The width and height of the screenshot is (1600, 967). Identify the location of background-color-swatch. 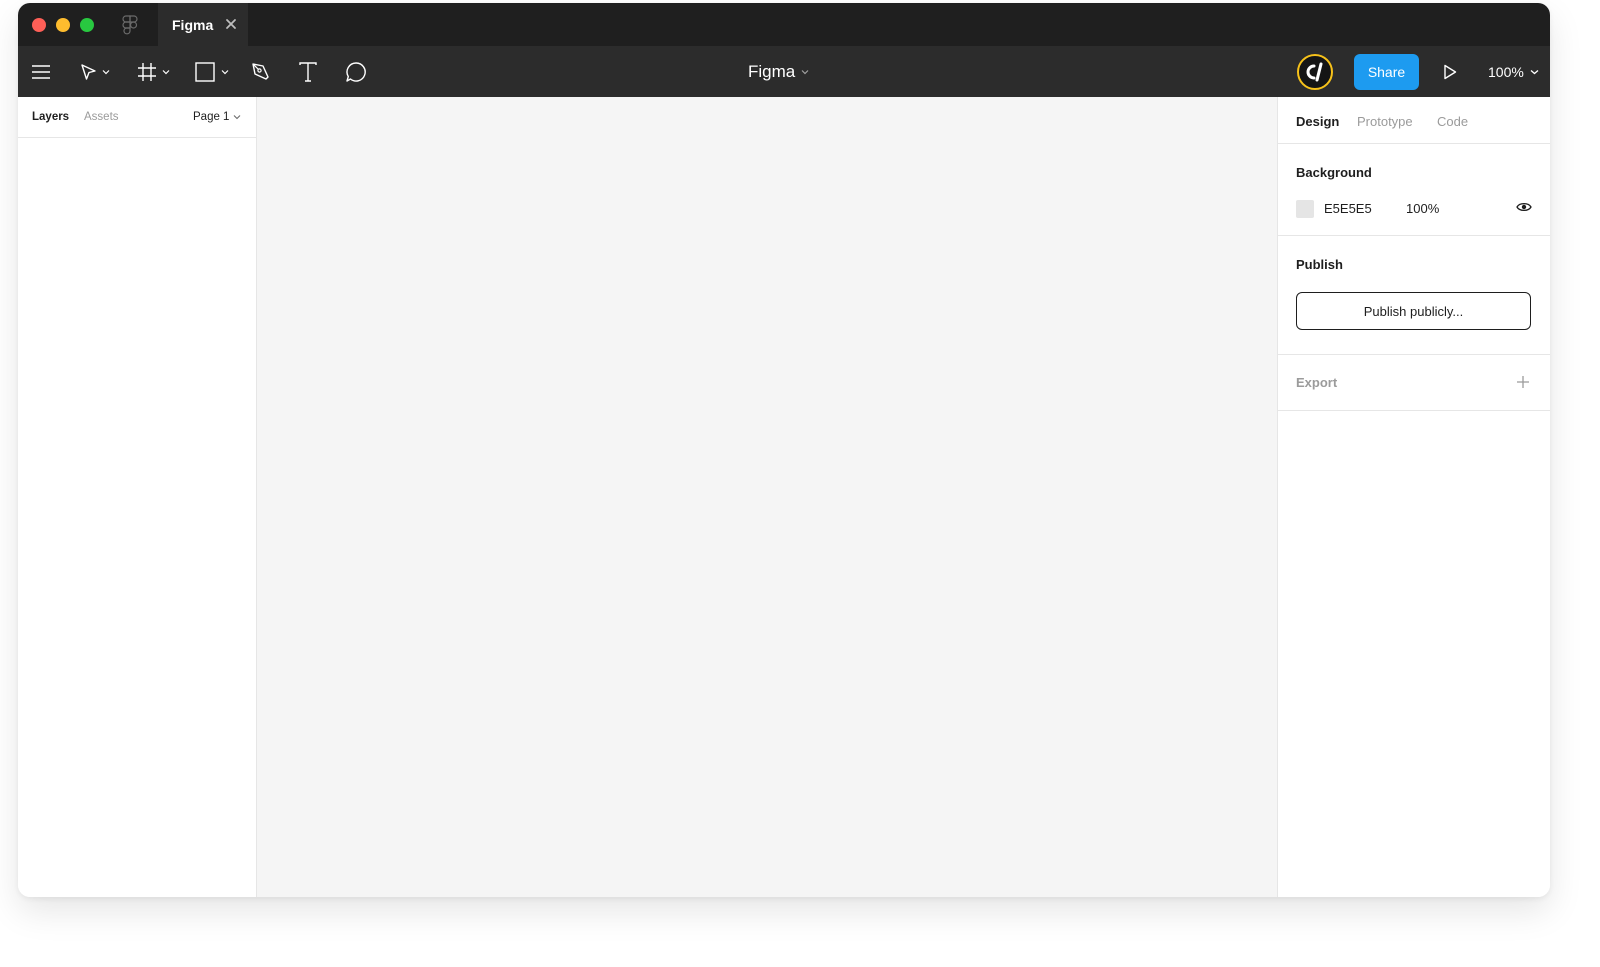
(1305, 209).